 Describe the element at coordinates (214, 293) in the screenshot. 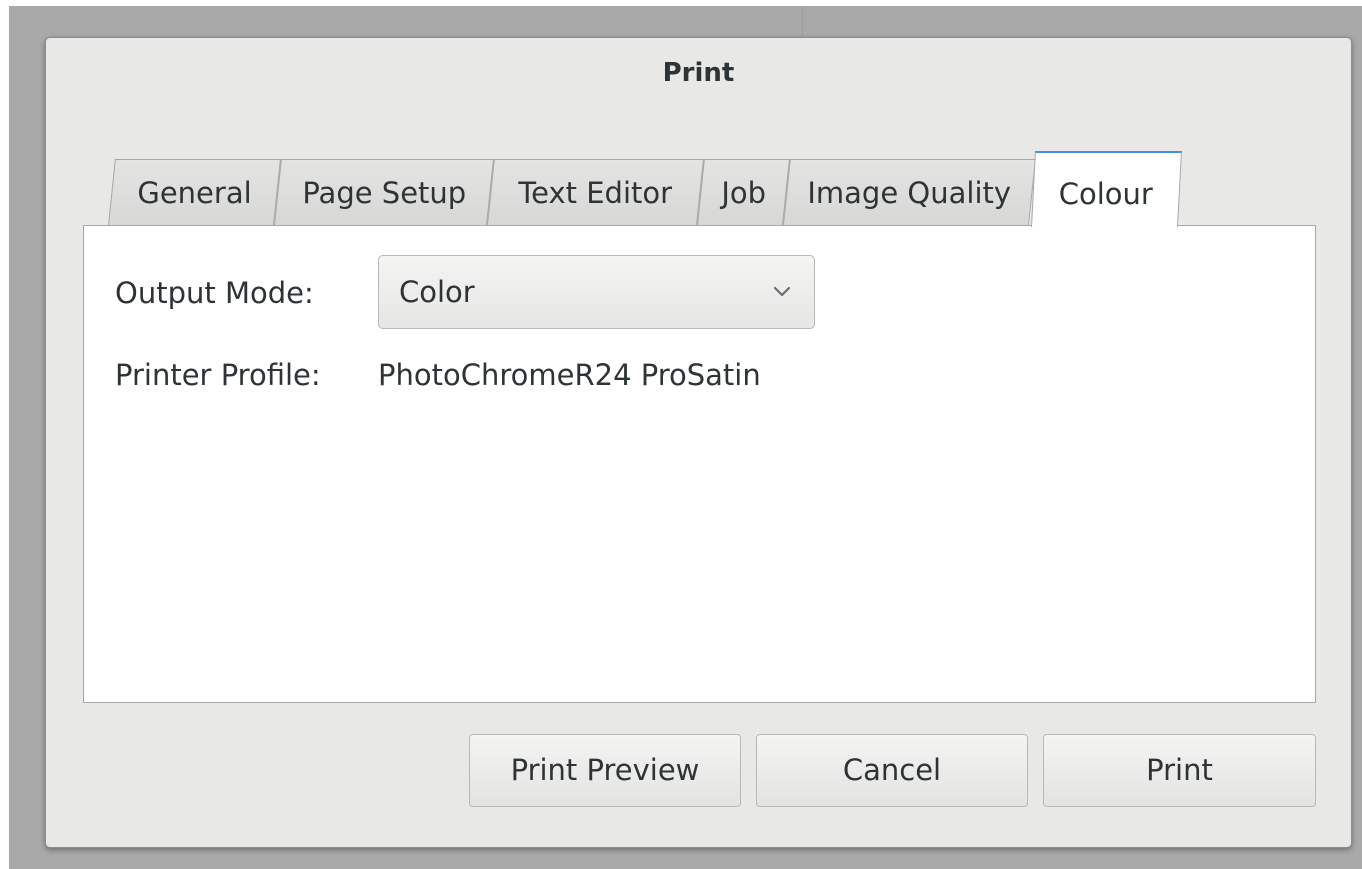

I see `output-mode-label: Output Mode:` at that location.